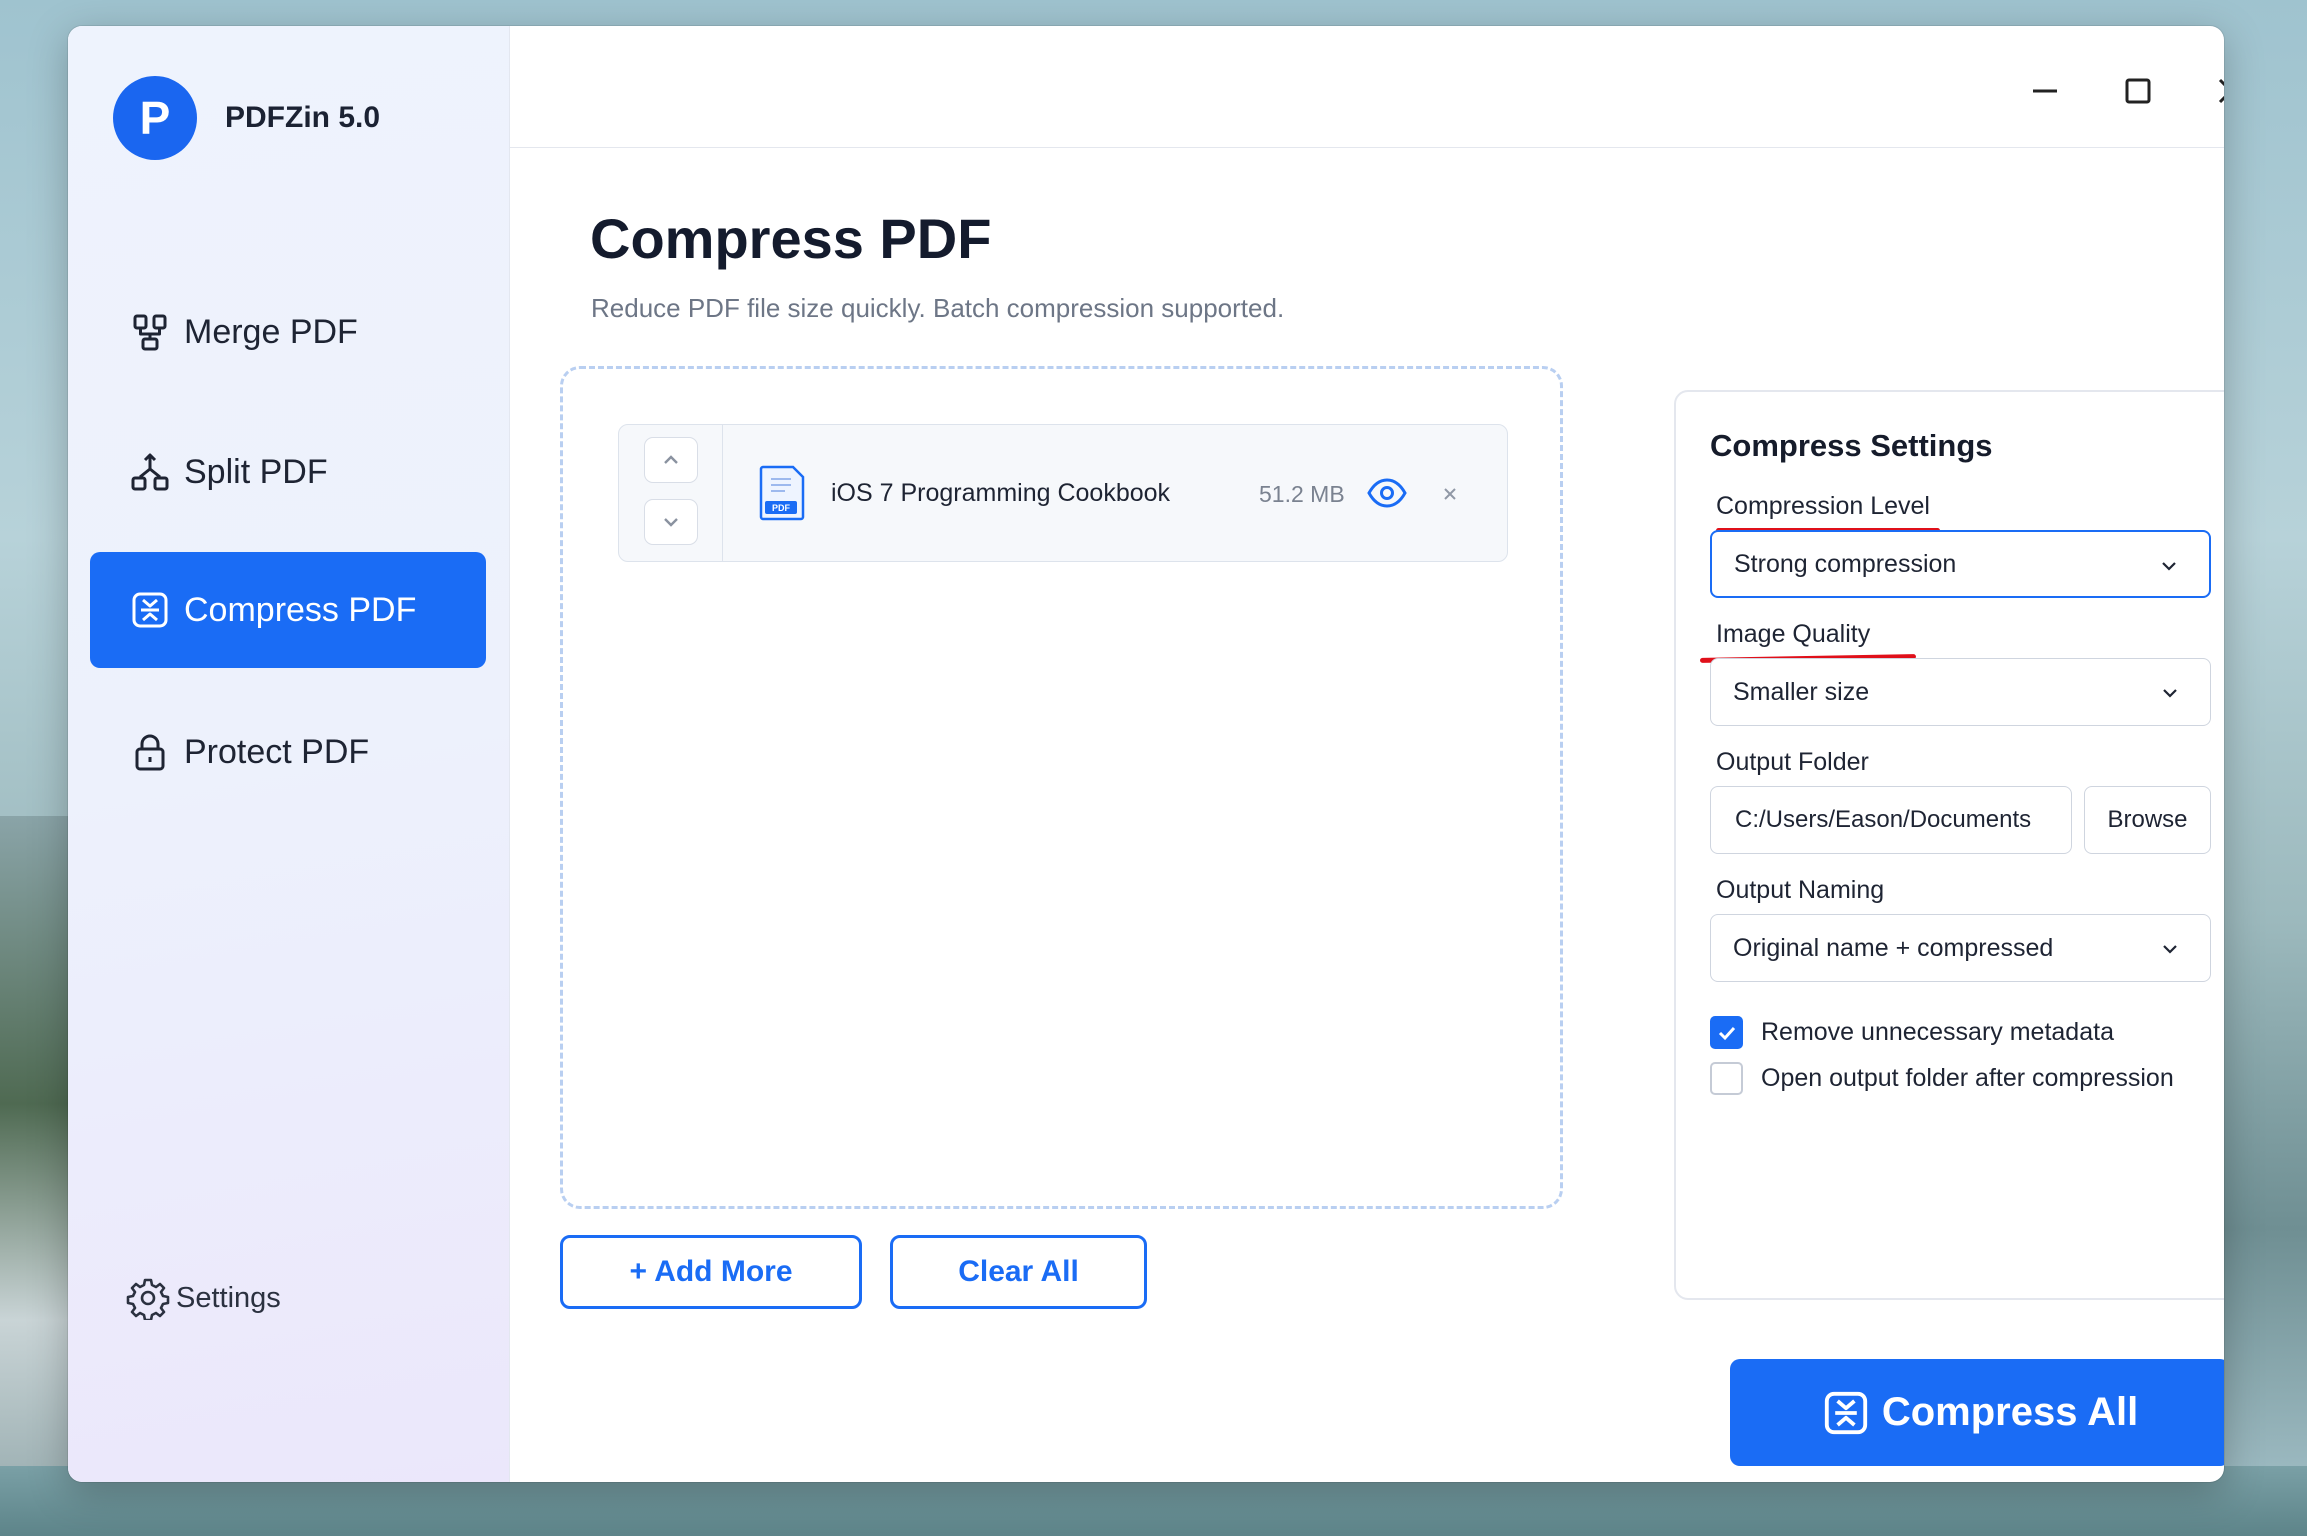 Image resolution: width=2307 pixels, height=1536 pixels. Describe the element at coordinates (1726, 1078) in the screenshot. I see `open-folder-checkbox` at that location.